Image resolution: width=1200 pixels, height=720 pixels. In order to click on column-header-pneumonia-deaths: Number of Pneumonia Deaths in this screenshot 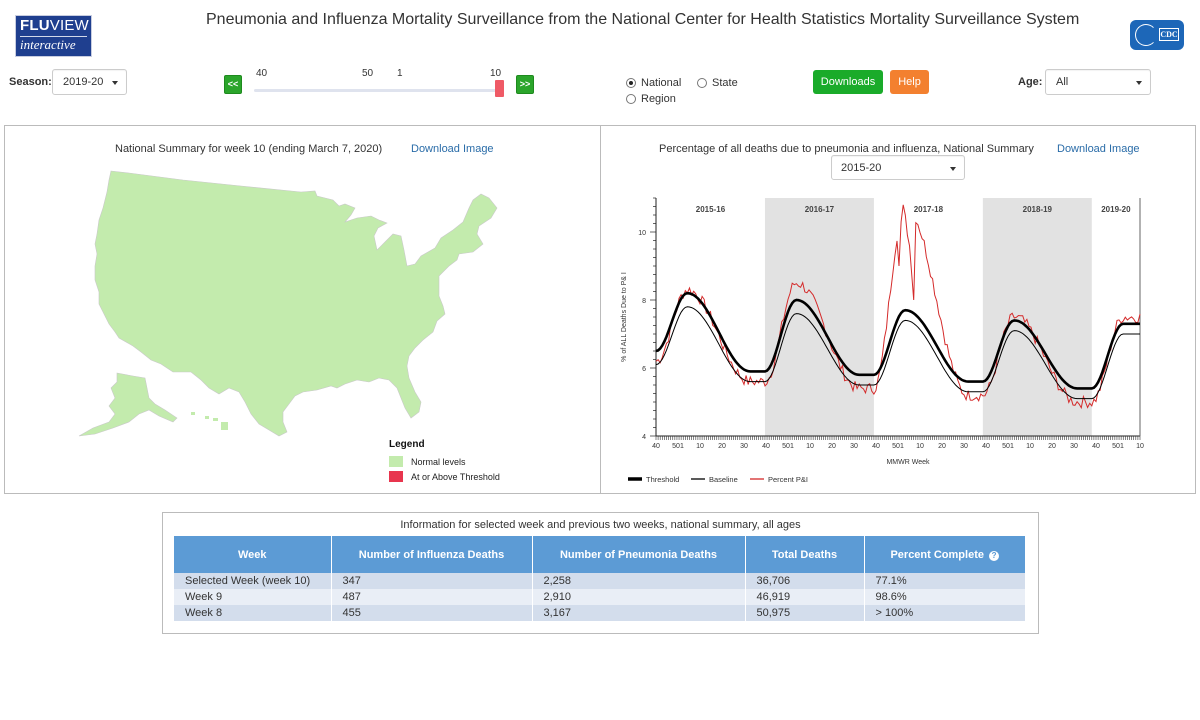, I will do `click(639, 554)`.